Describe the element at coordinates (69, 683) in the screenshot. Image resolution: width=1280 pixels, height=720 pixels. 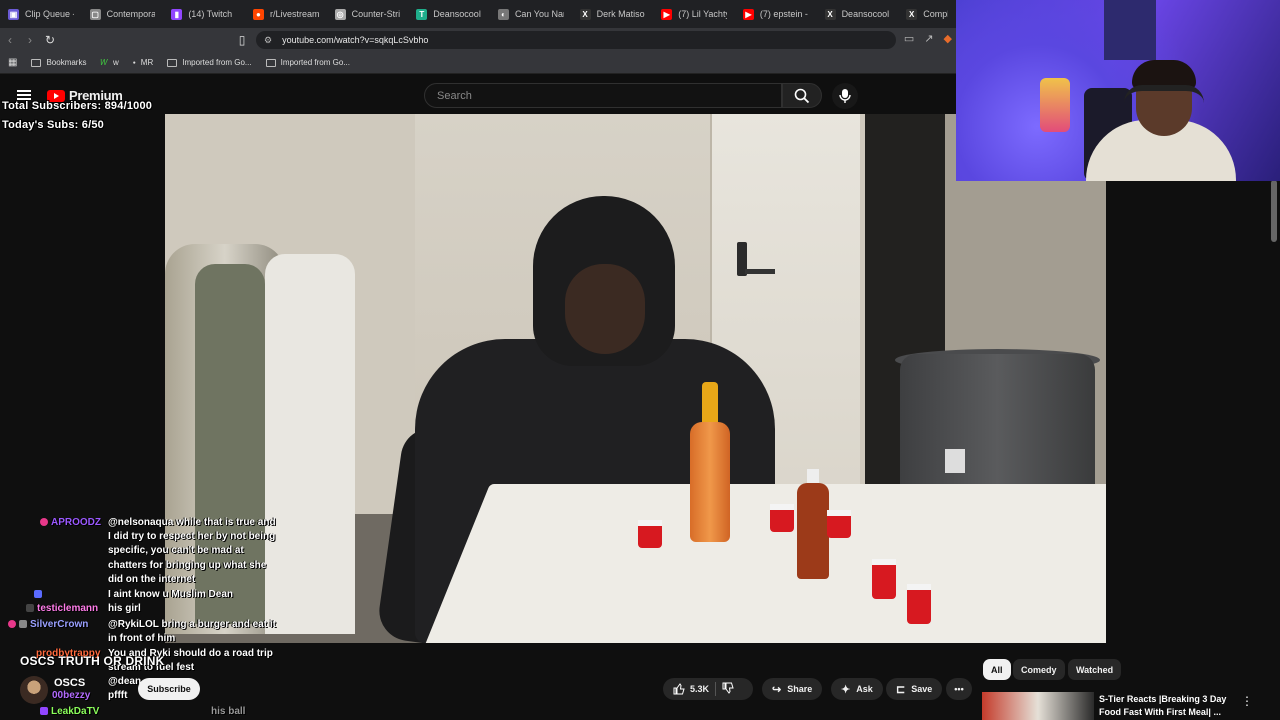
I see `channel-name: OSCS` at that location.